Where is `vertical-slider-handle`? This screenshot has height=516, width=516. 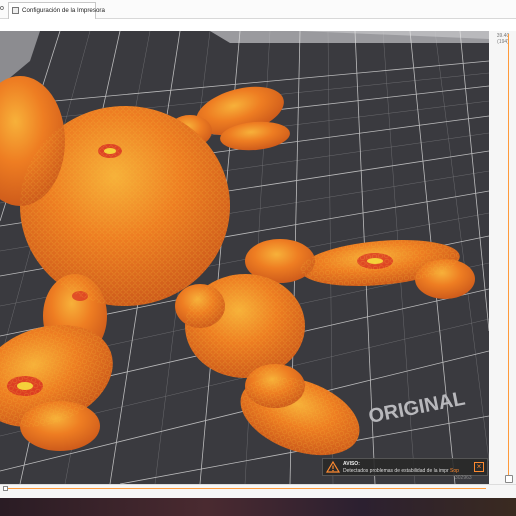
vertical-slider-handle is located at coordinates (509, 479).